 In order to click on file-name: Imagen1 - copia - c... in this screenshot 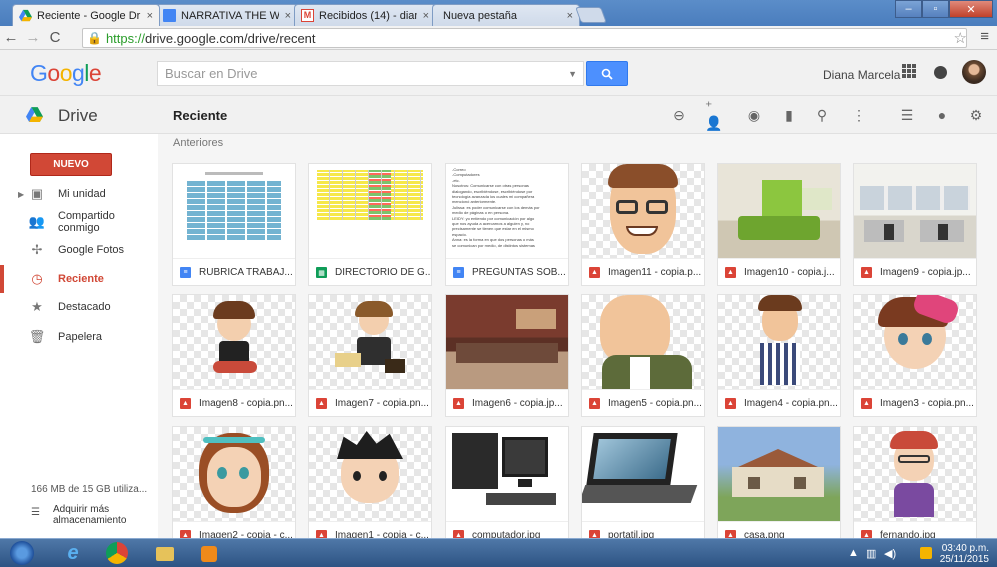, I will do `click(382, 534)`.